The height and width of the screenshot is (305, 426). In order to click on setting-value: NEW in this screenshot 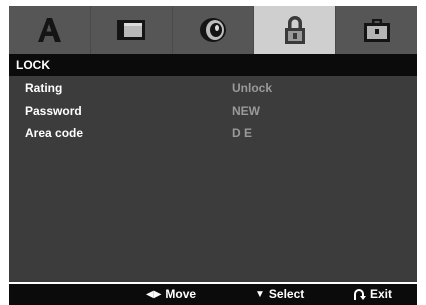, I will do `click(246, 111)`.